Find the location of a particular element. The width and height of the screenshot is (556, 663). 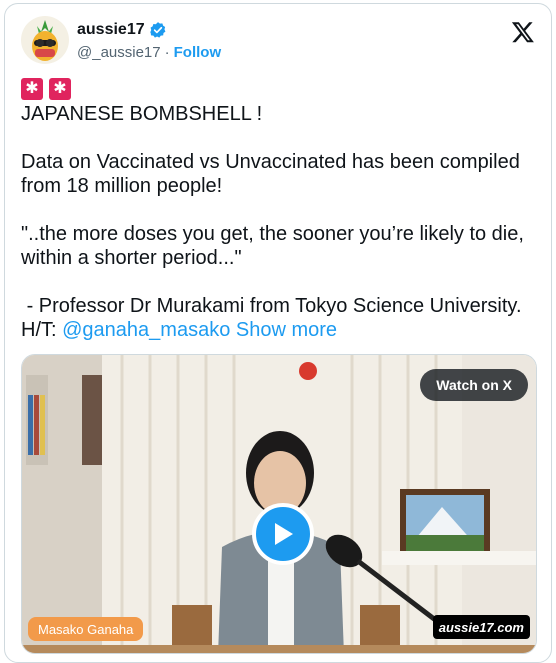

watch-on-x-button: Watch on X is located at coordinates (474, 385).